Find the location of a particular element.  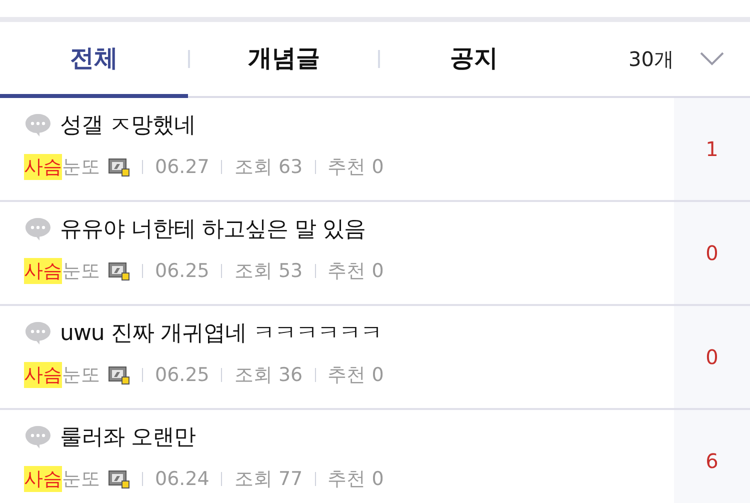

comment-count: 1 is located at coordinates (712, 149).